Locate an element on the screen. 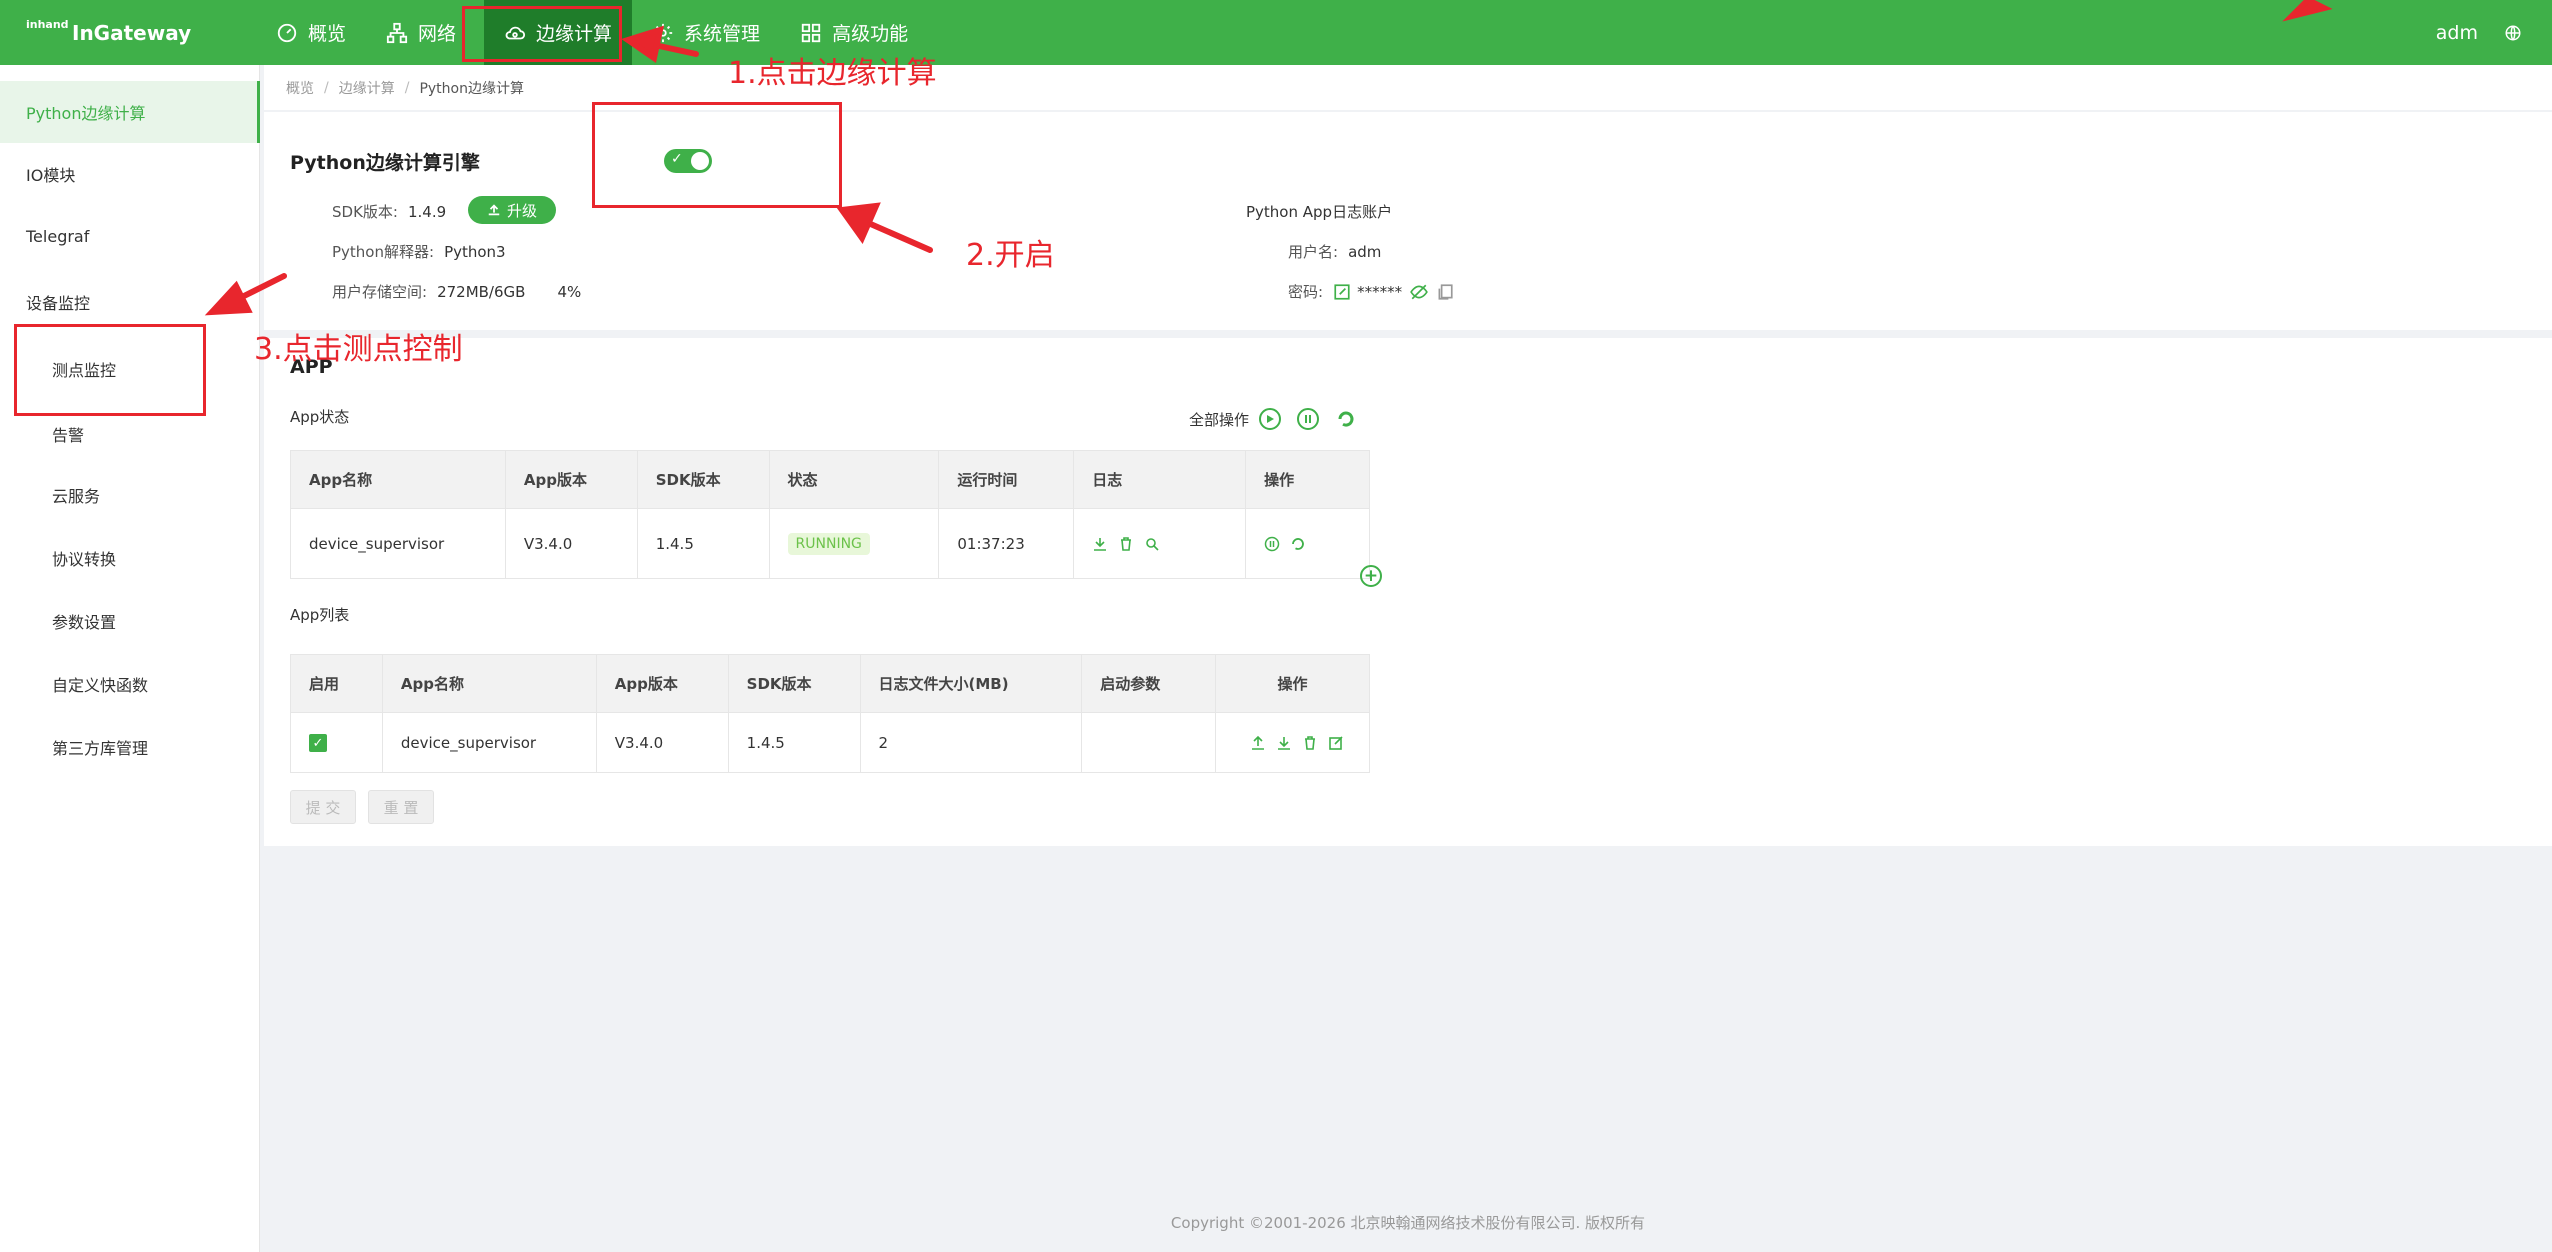  sidebar-item-label: 第三方库管理 is located at coordinates (100, 748).